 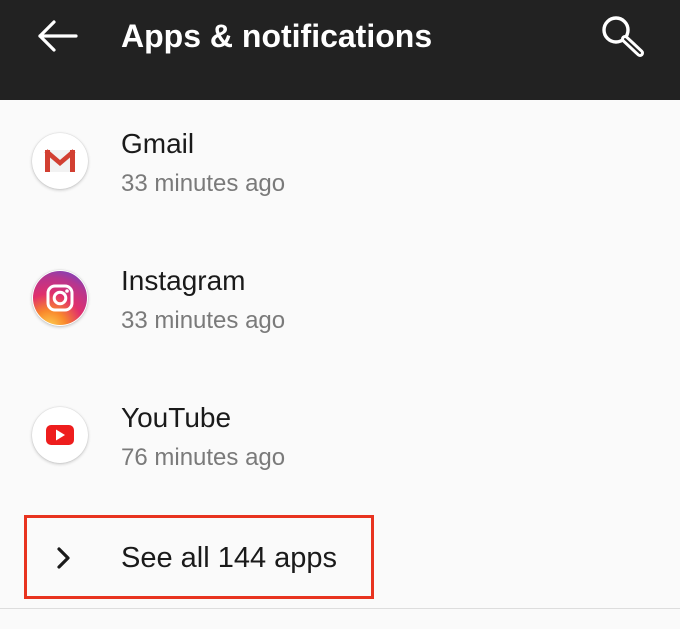 I want to click on instagram-icon, so click(x=60, y=298).